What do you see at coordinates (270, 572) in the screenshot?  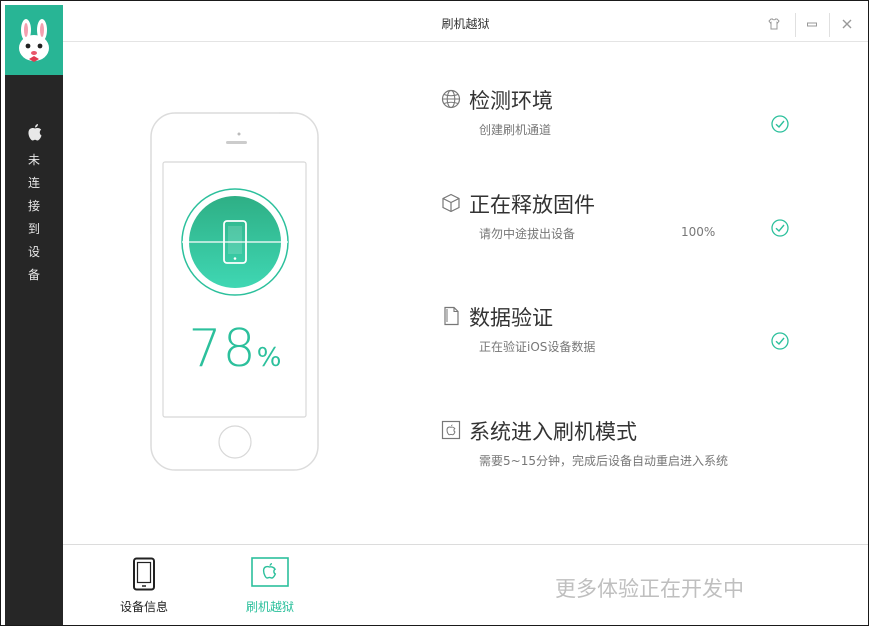 I see `apple-tab-icon` at bounding box center [270, 572].